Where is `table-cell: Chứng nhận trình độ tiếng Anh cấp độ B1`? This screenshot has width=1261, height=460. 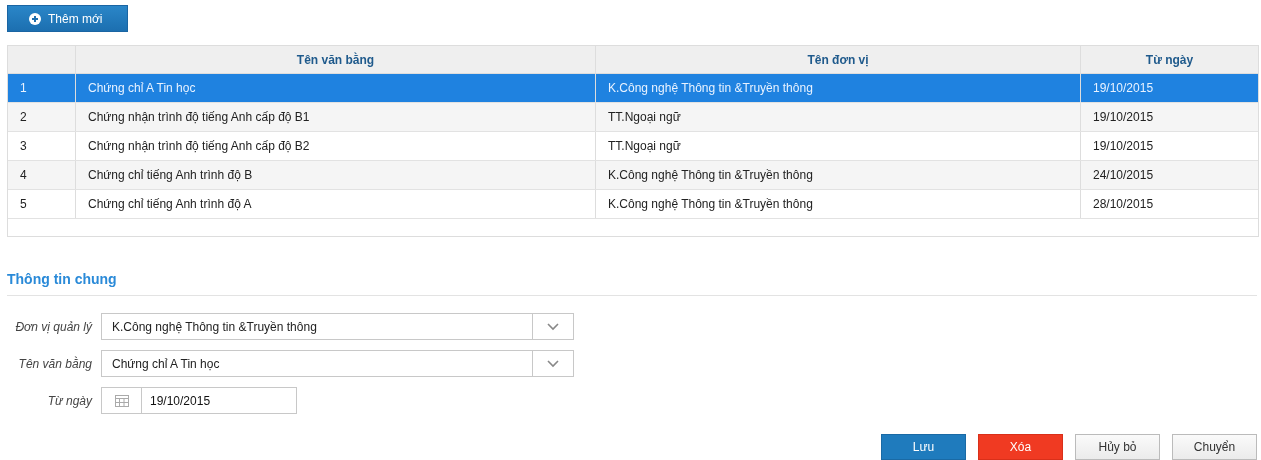
table-cell: Chứng nhận trình độ tiếng Anh cấp độ B1 is located at coordinates (199, 117).